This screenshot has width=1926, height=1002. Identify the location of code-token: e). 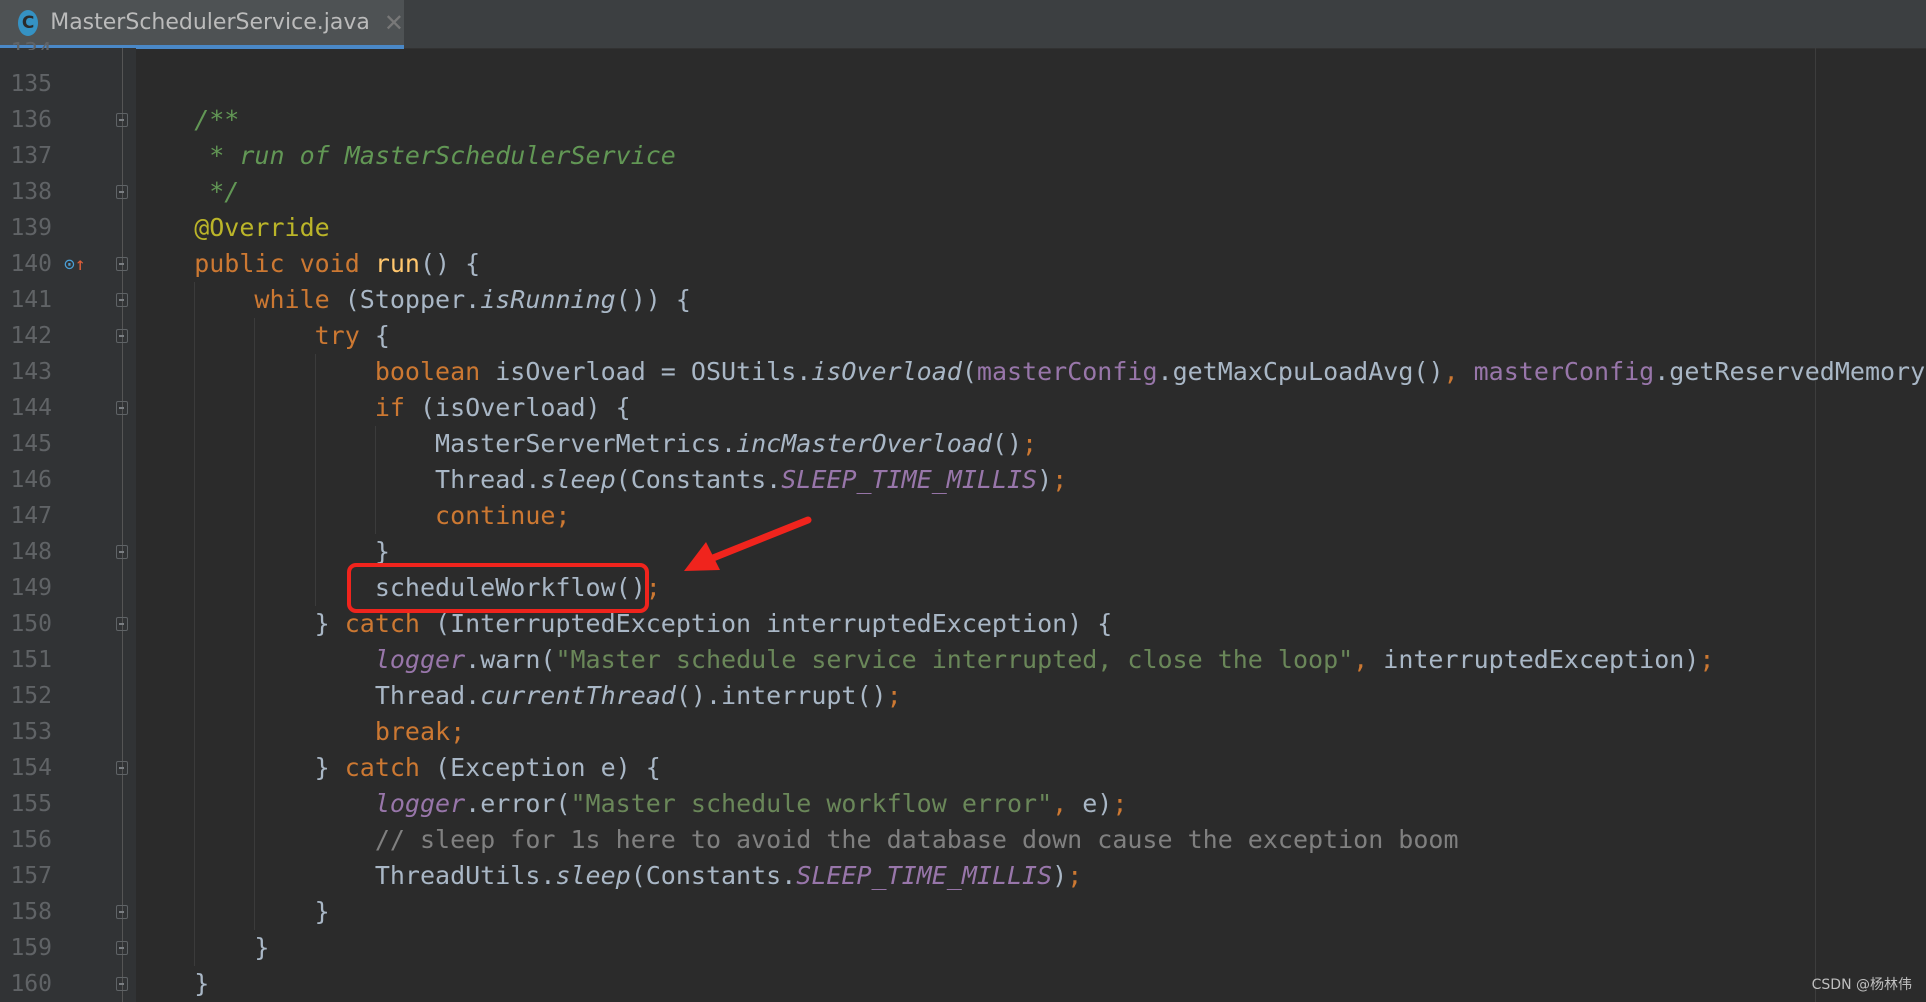
(1097, 803).